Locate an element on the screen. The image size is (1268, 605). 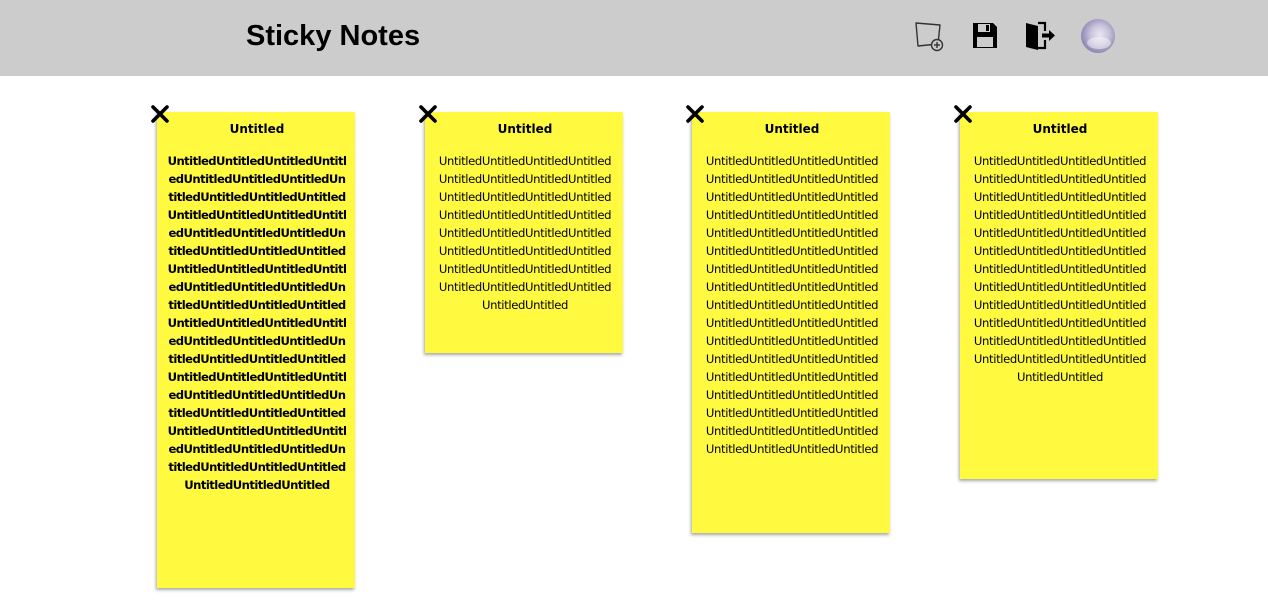
save-icon is located at coordinates (985, 35).